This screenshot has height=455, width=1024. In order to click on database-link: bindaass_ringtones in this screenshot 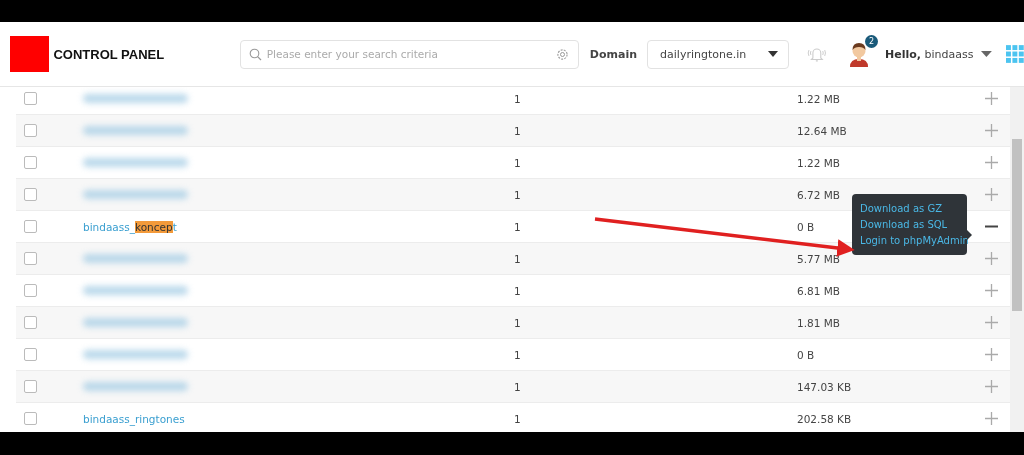, I will do `click(134, 418)`.